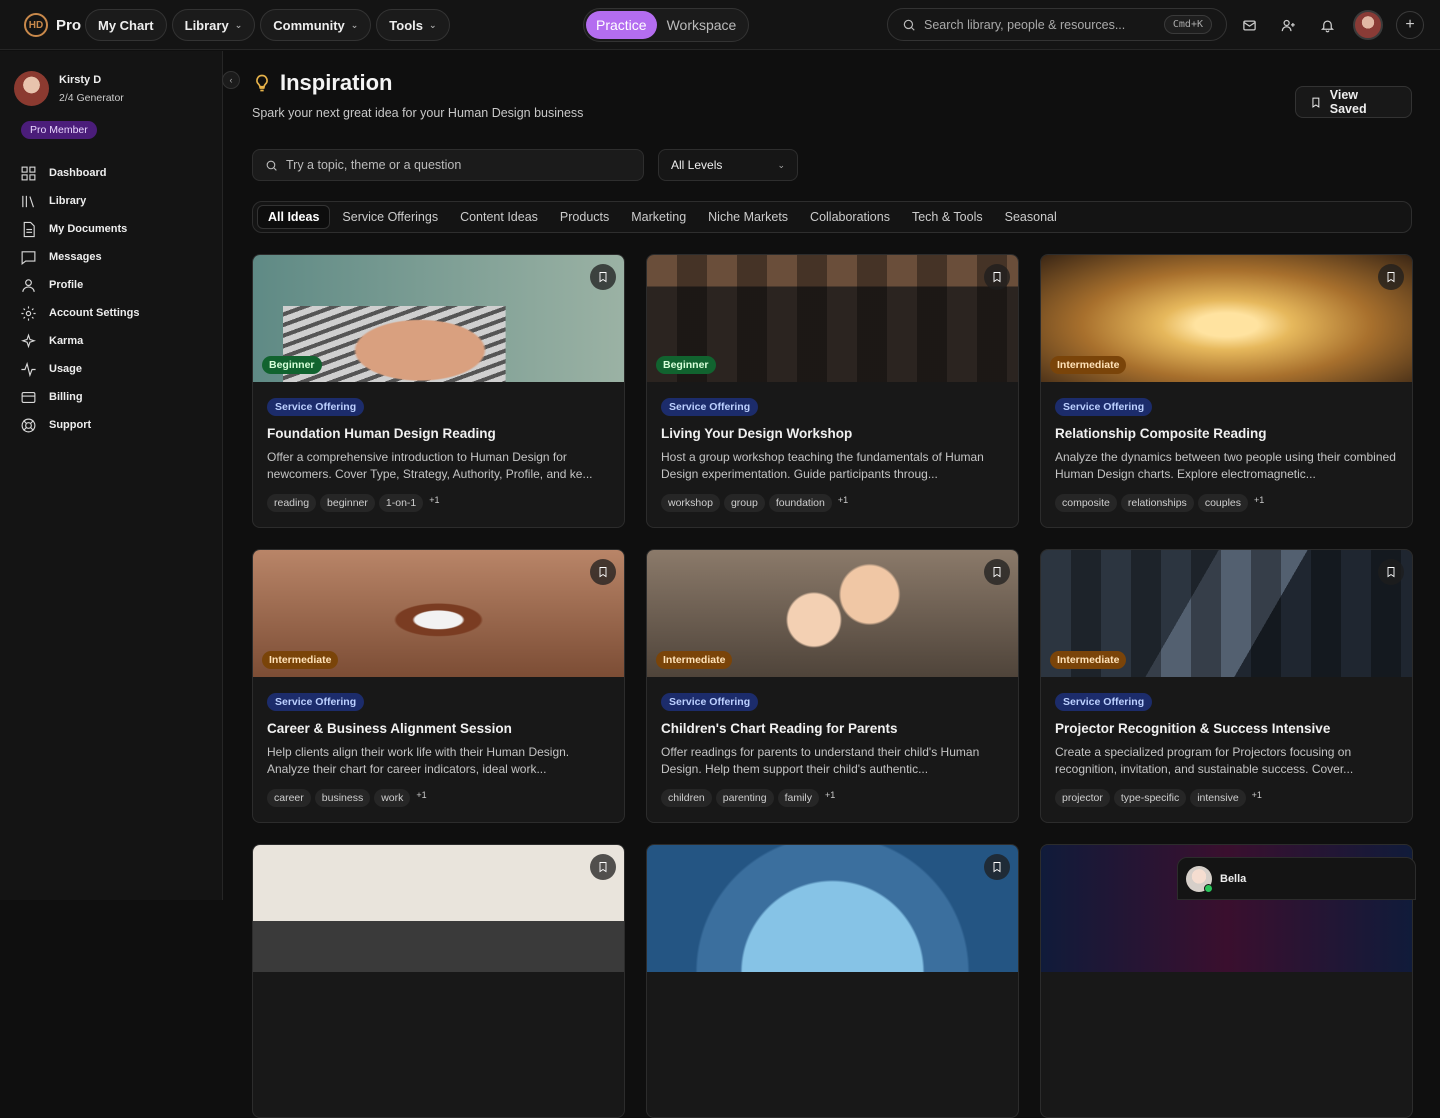  Describe the element at coordinates (433, 24) in the screenshot. I see `chevron-down-icon: ⌄` at that location.